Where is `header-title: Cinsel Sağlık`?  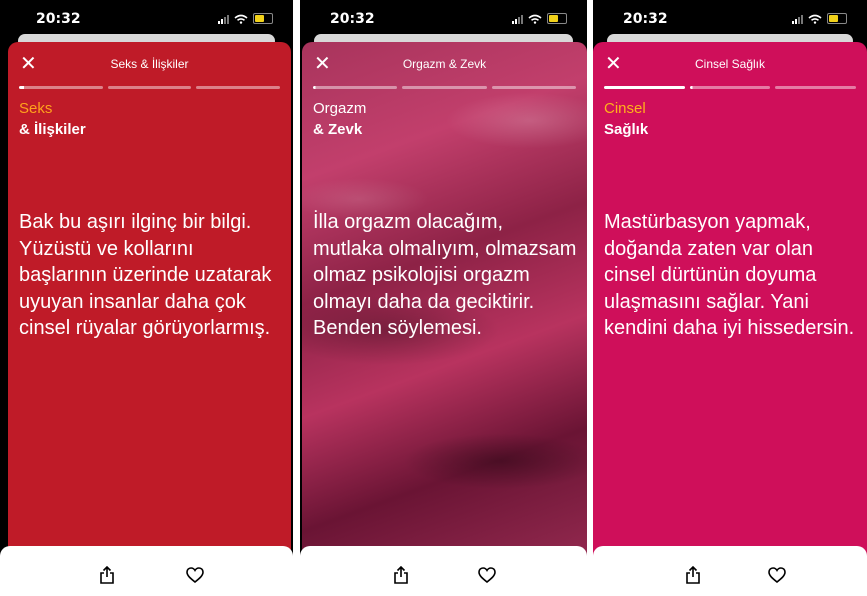 header-title: Cinsel Sağlık is located at coordinates (730, 64).